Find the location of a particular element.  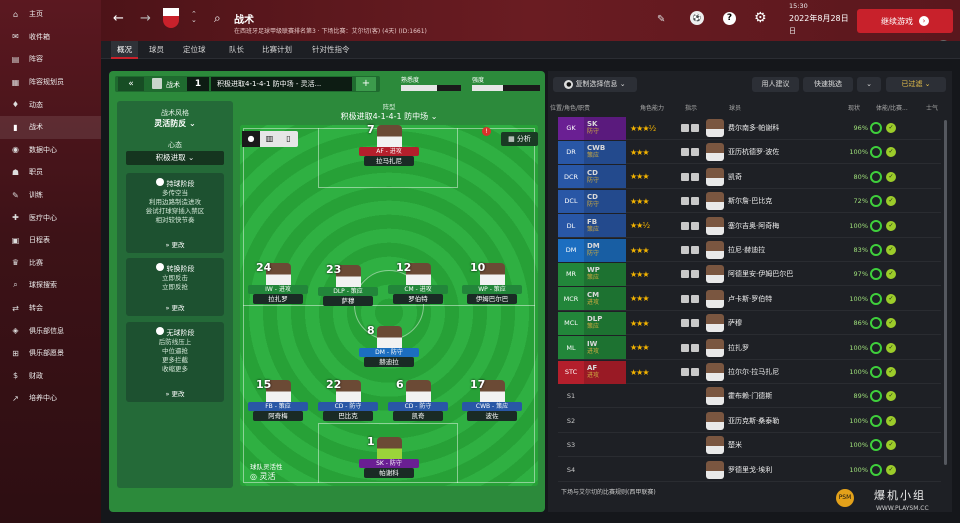

table-row: DM DM 防守 ★★★ 拉尼·赫迪拉 83% ✓ is located at coordinates (749, 250).